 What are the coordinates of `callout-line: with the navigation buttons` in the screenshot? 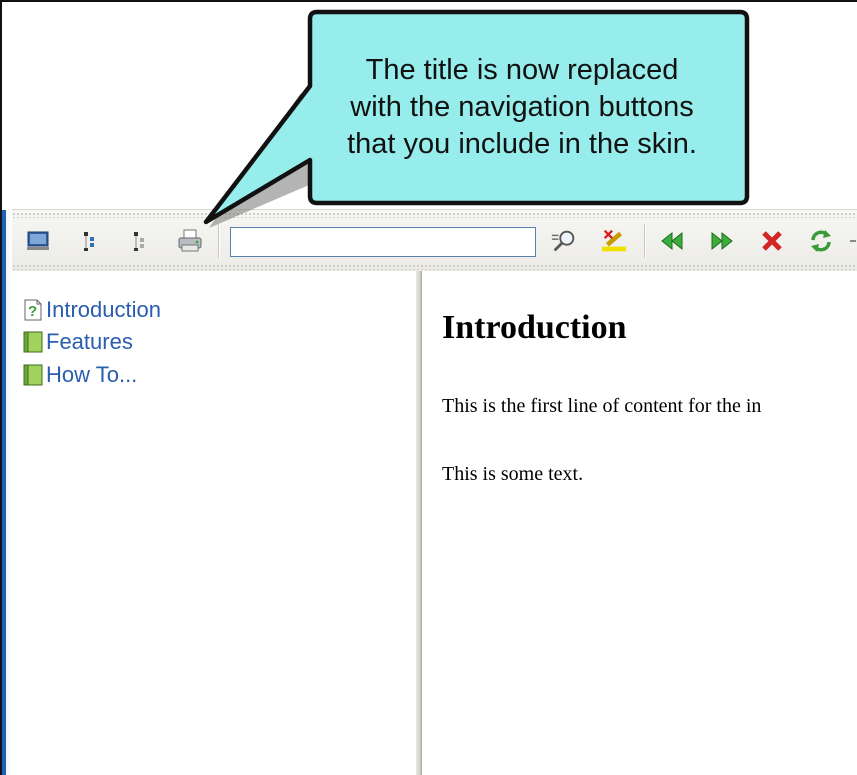 It's located at (522, 107).